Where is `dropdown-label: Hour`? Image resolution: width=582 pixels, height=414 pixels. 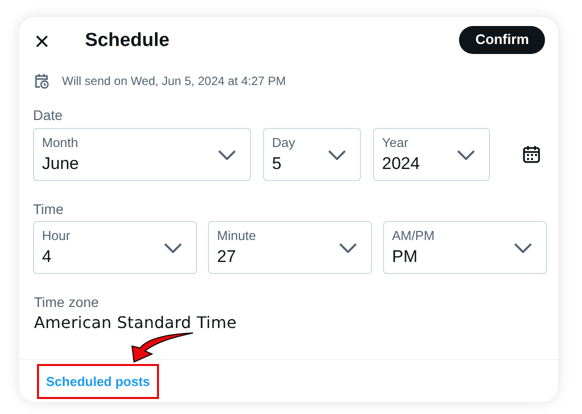
dropdown-label: Hour is located at coordinates (57, 236).